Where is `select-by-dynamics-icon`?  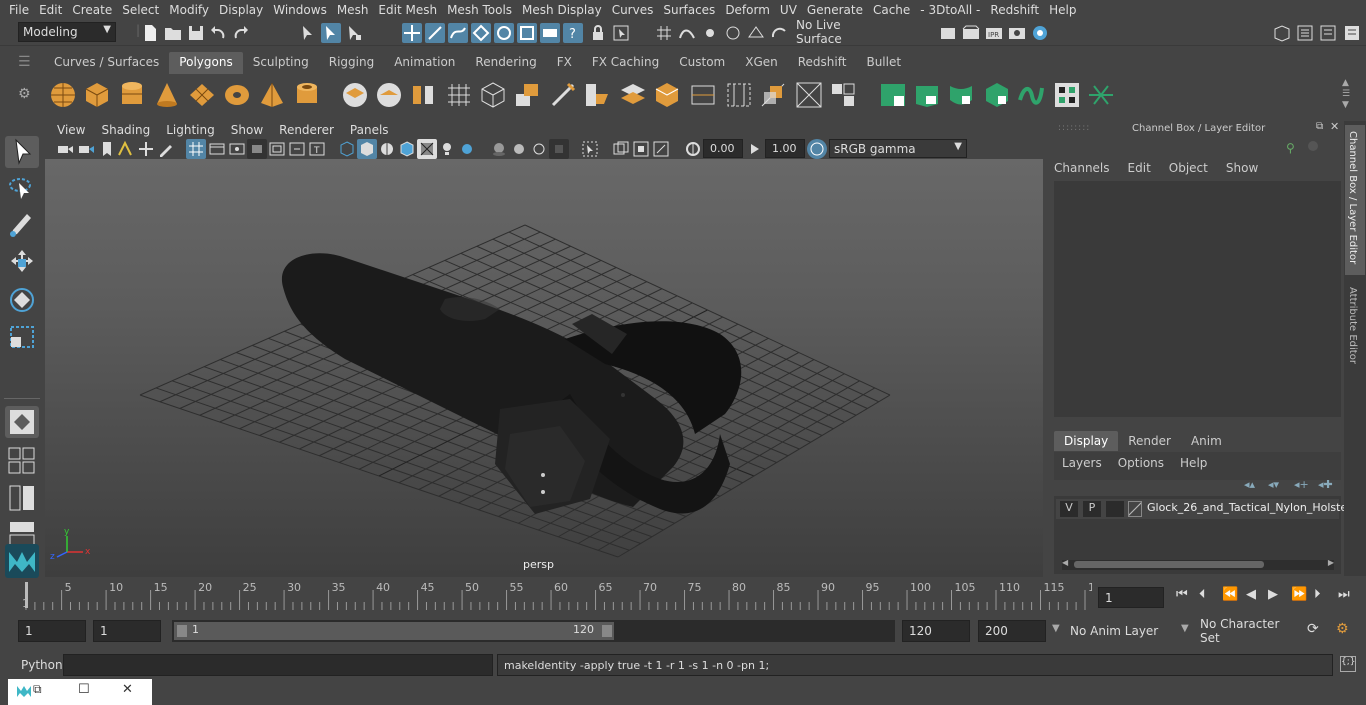 select-by-dynamics-icon is located at coordinates (527, 33).